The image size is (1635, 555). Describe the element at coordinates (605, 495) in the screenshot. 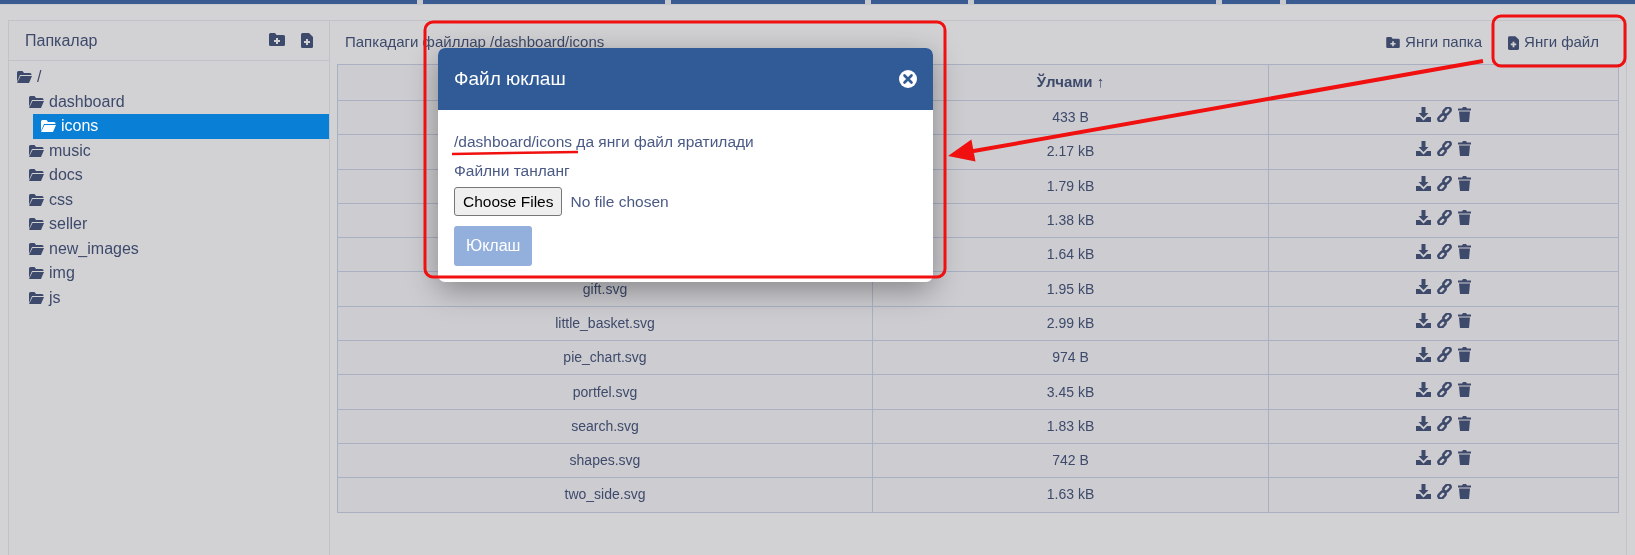

I see `file-name-cell: two_side.svg` at that location.